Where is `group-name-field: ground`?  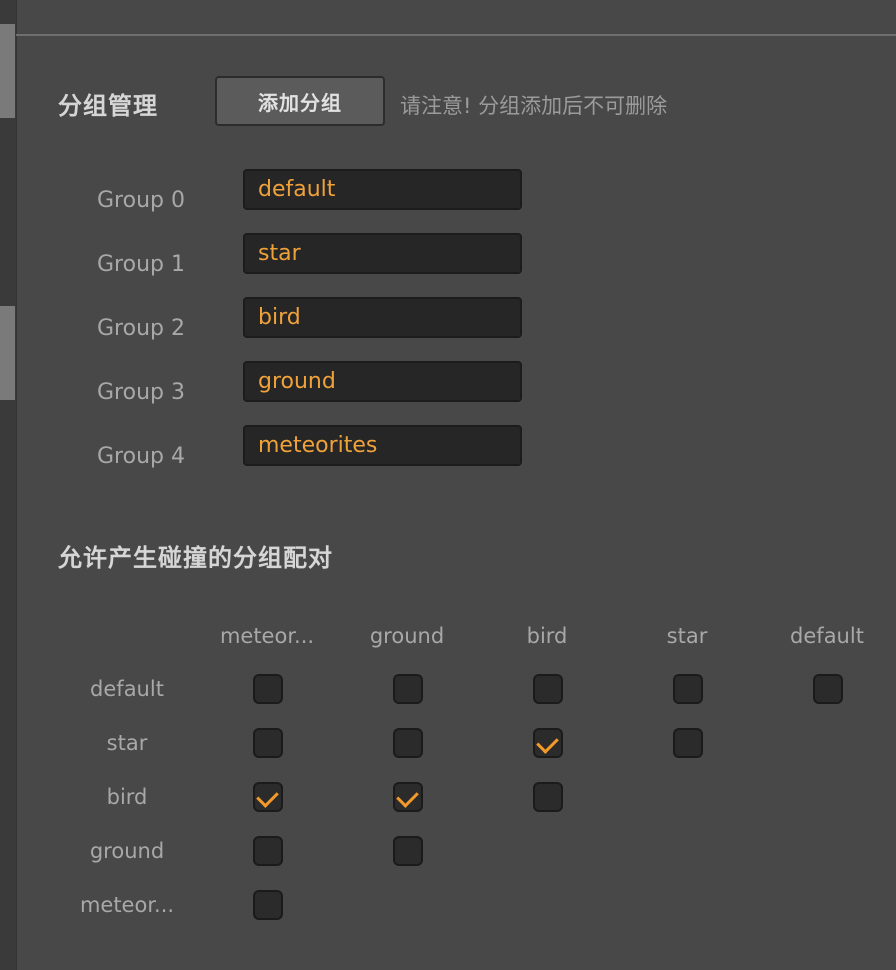 group-name-field: ground is located at coordinates (382, 381).